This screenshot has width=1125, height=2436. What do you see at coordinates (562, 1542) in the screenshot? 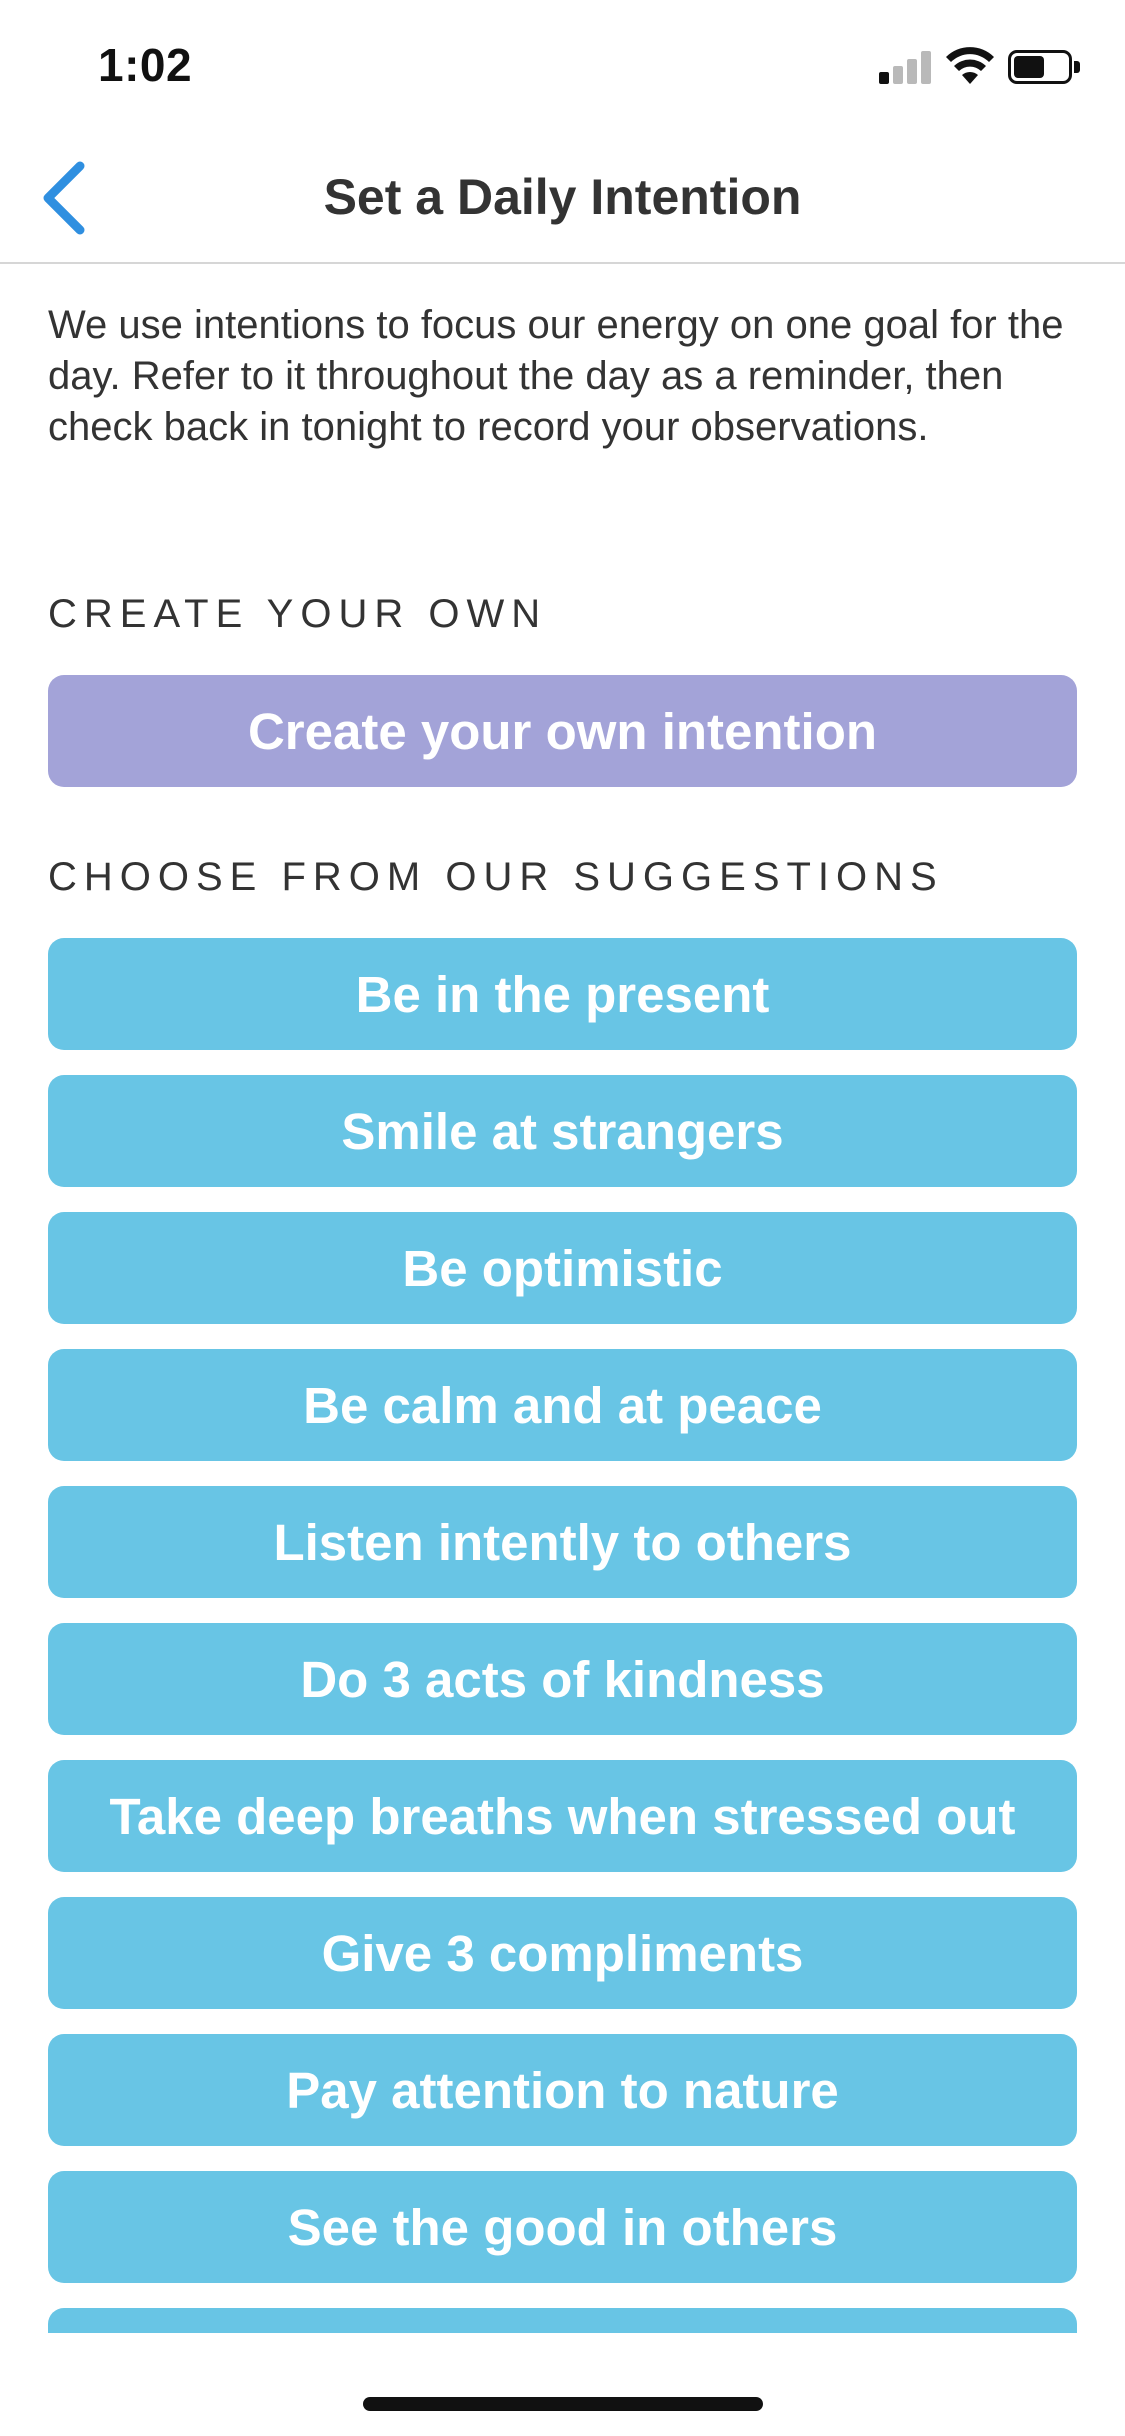
I see `suggestion-button: Listen intently to others` at bounding box center [562, 1542].